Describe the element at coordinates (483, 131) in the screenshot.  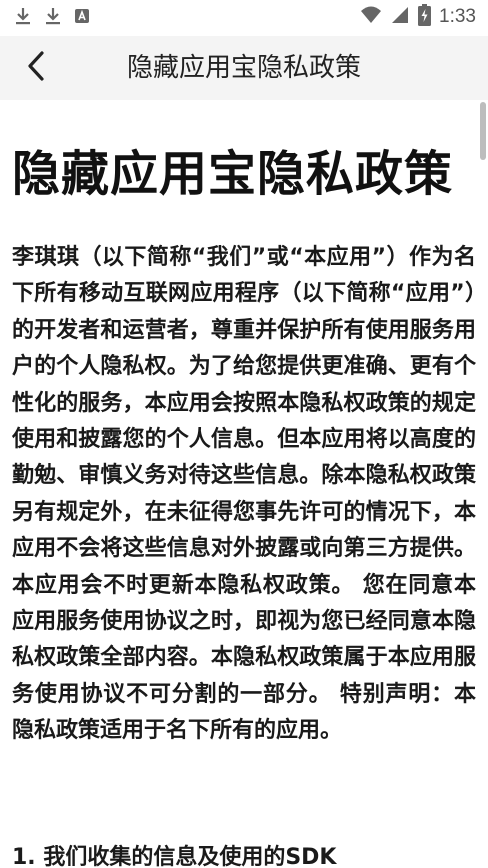
I see `scrollbar` at that location.